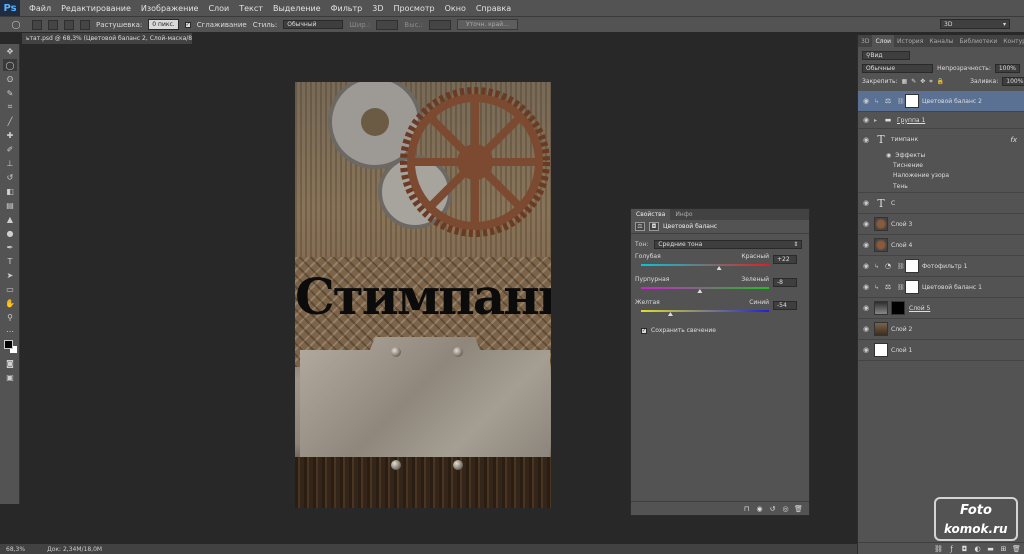 The width and height of the screenshot is (1024, 554). What do you see at coordinates (10, 363) in the screenshot?
I see `quick-mask-icon: ◙` at bounding box center [10, 363].